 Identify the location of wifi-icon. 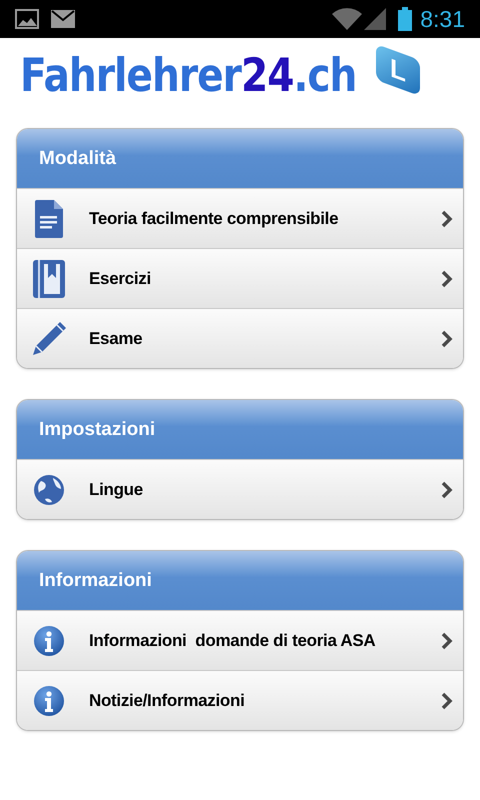
(347, 19).